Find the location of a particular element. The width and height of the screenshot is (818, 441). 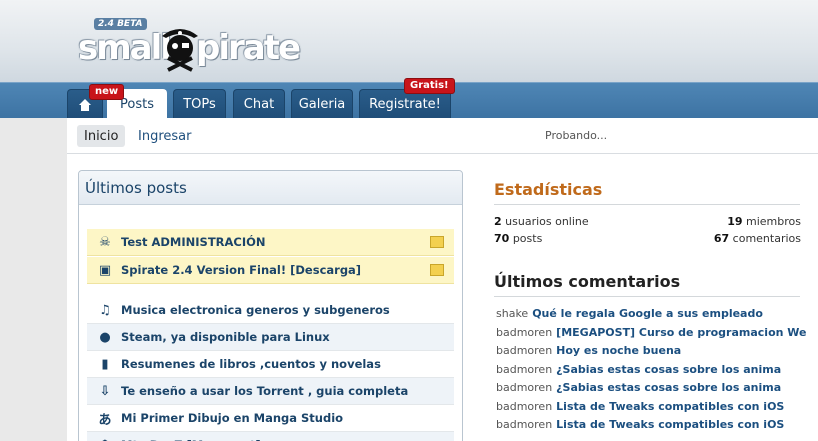

latest-comments-title: Últimos comentarios is located at coordinates (587, 281).